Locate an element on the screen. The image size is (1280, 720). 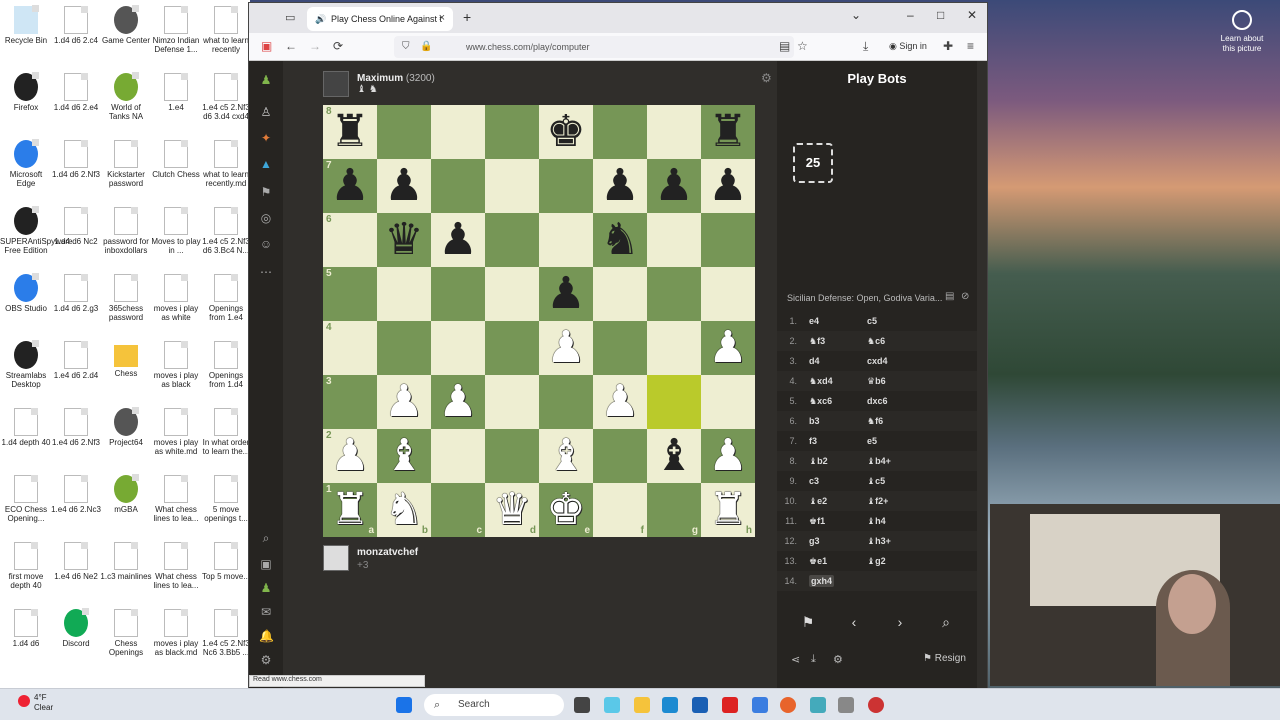
store-icon is located at coordinates (700, 705).